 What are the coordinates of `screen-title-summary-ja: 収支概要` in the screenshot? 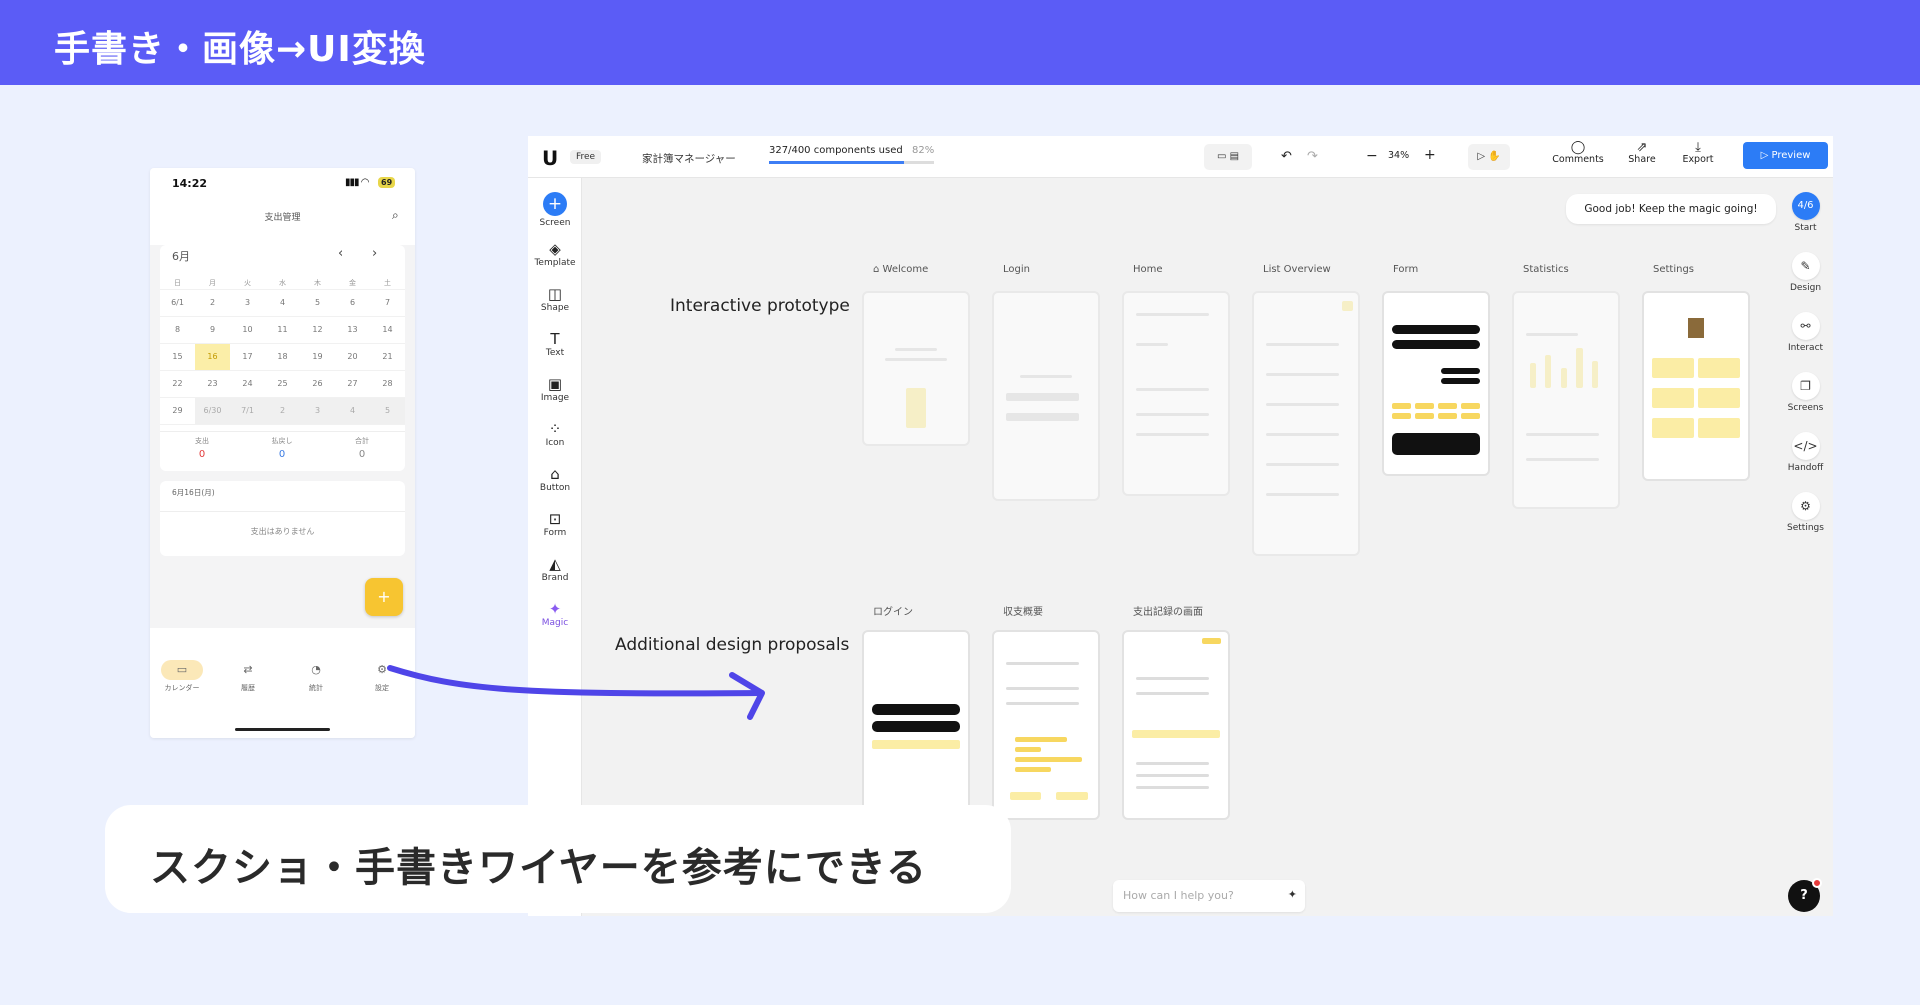 It's located at (1023, 610).